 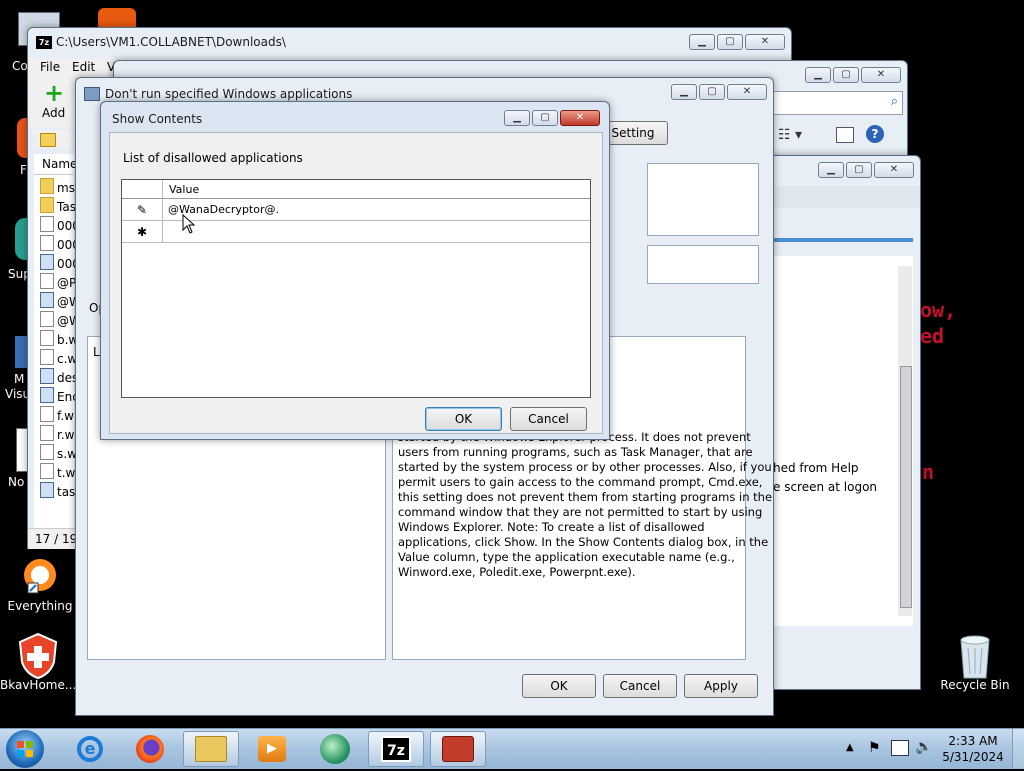 What do you see at coordinates (356, 189) in the screenshot?
I see `grid-header: Value` at bounding box center [356, 189].